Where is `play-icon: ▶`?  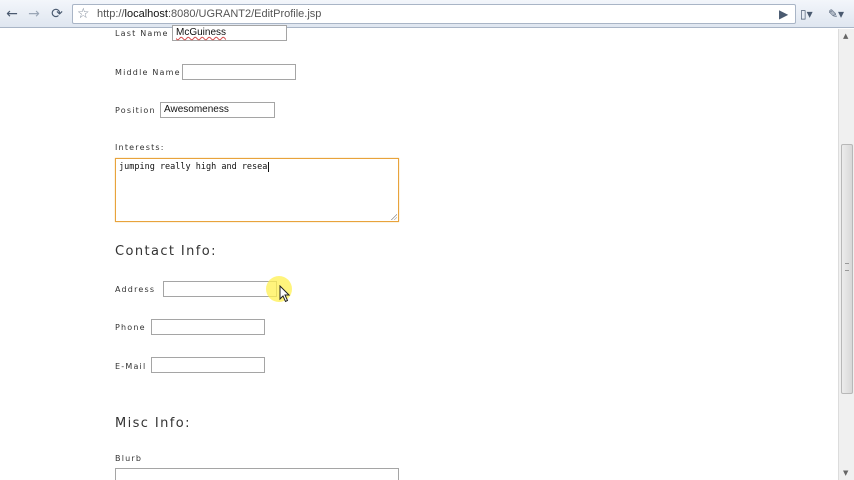
play-icon: ▶ is located at coordinates (783, 14).